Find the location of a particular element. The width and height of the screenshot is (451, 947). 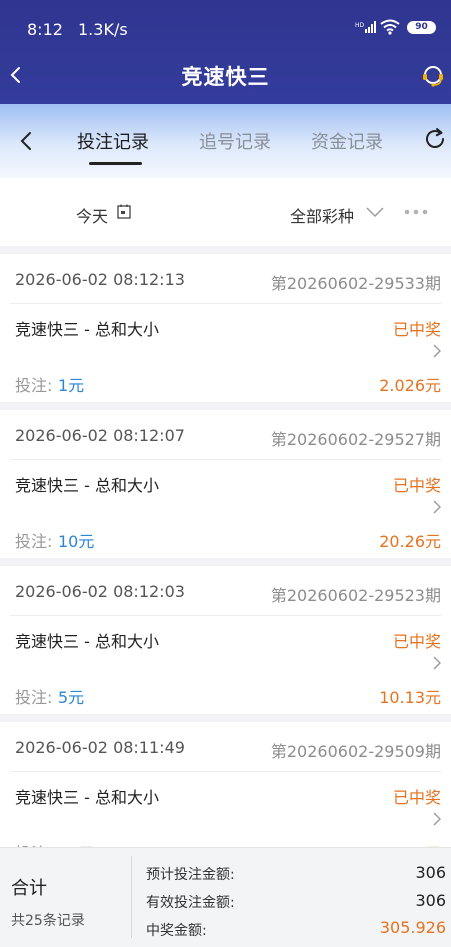

app-header: 8:12 1.3K/s HD 90 竞速快三 is located at coordinates (225, 52).